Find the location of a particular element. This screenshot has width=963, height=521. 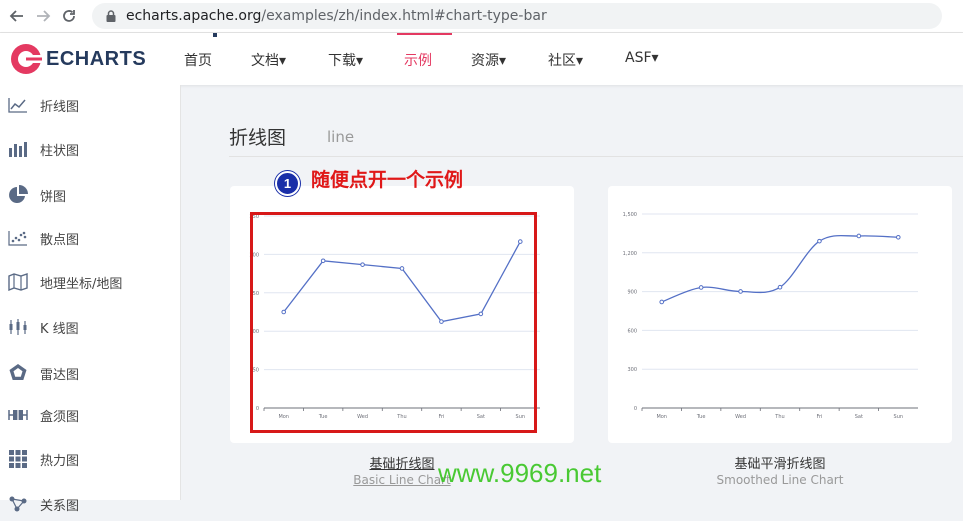

sidebar-item-line: 折线图 is located at coordinates (90, 105).